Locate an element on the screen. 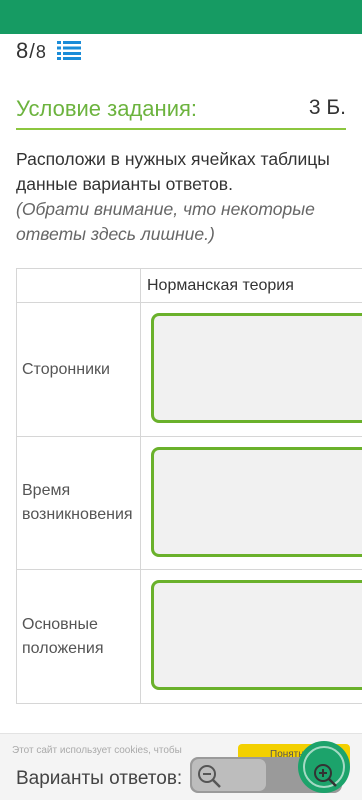  condition-divider is located at coordinates (181, 129).